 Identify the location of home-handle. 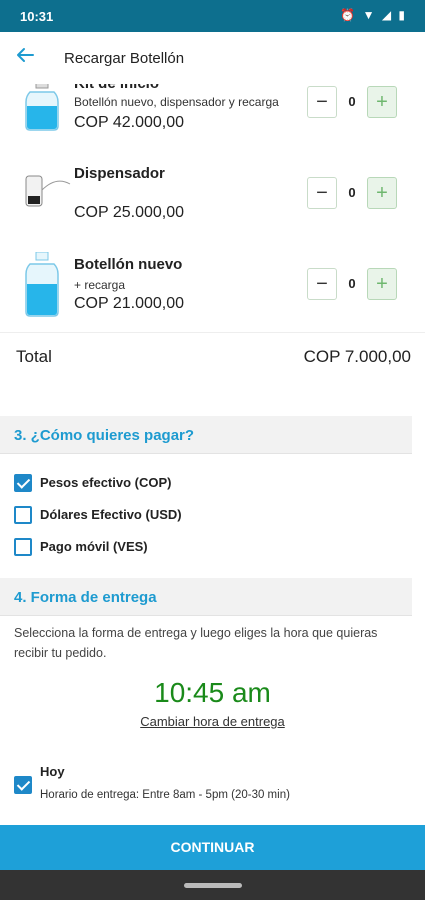
(213, 885).